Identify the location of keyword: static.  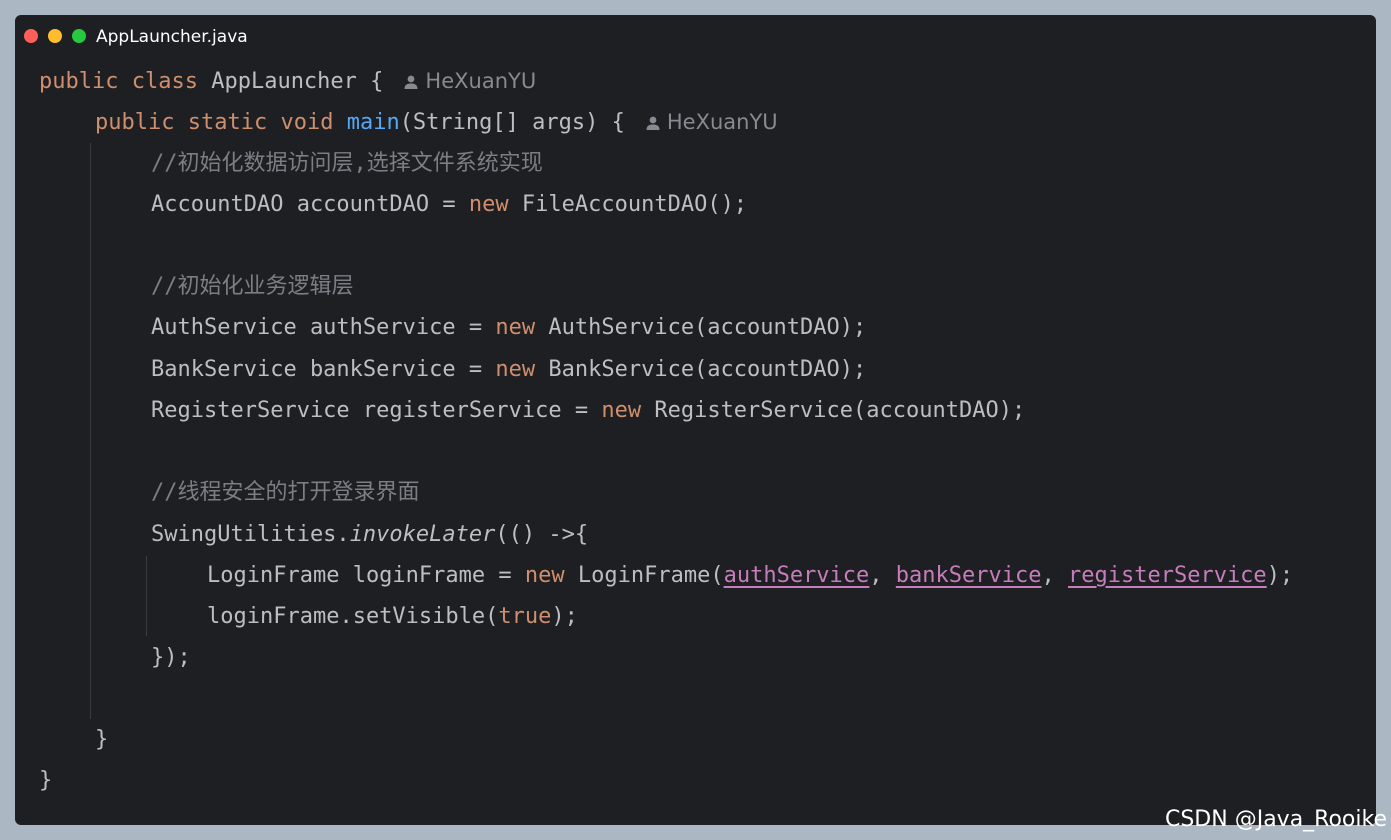
(227, 122).